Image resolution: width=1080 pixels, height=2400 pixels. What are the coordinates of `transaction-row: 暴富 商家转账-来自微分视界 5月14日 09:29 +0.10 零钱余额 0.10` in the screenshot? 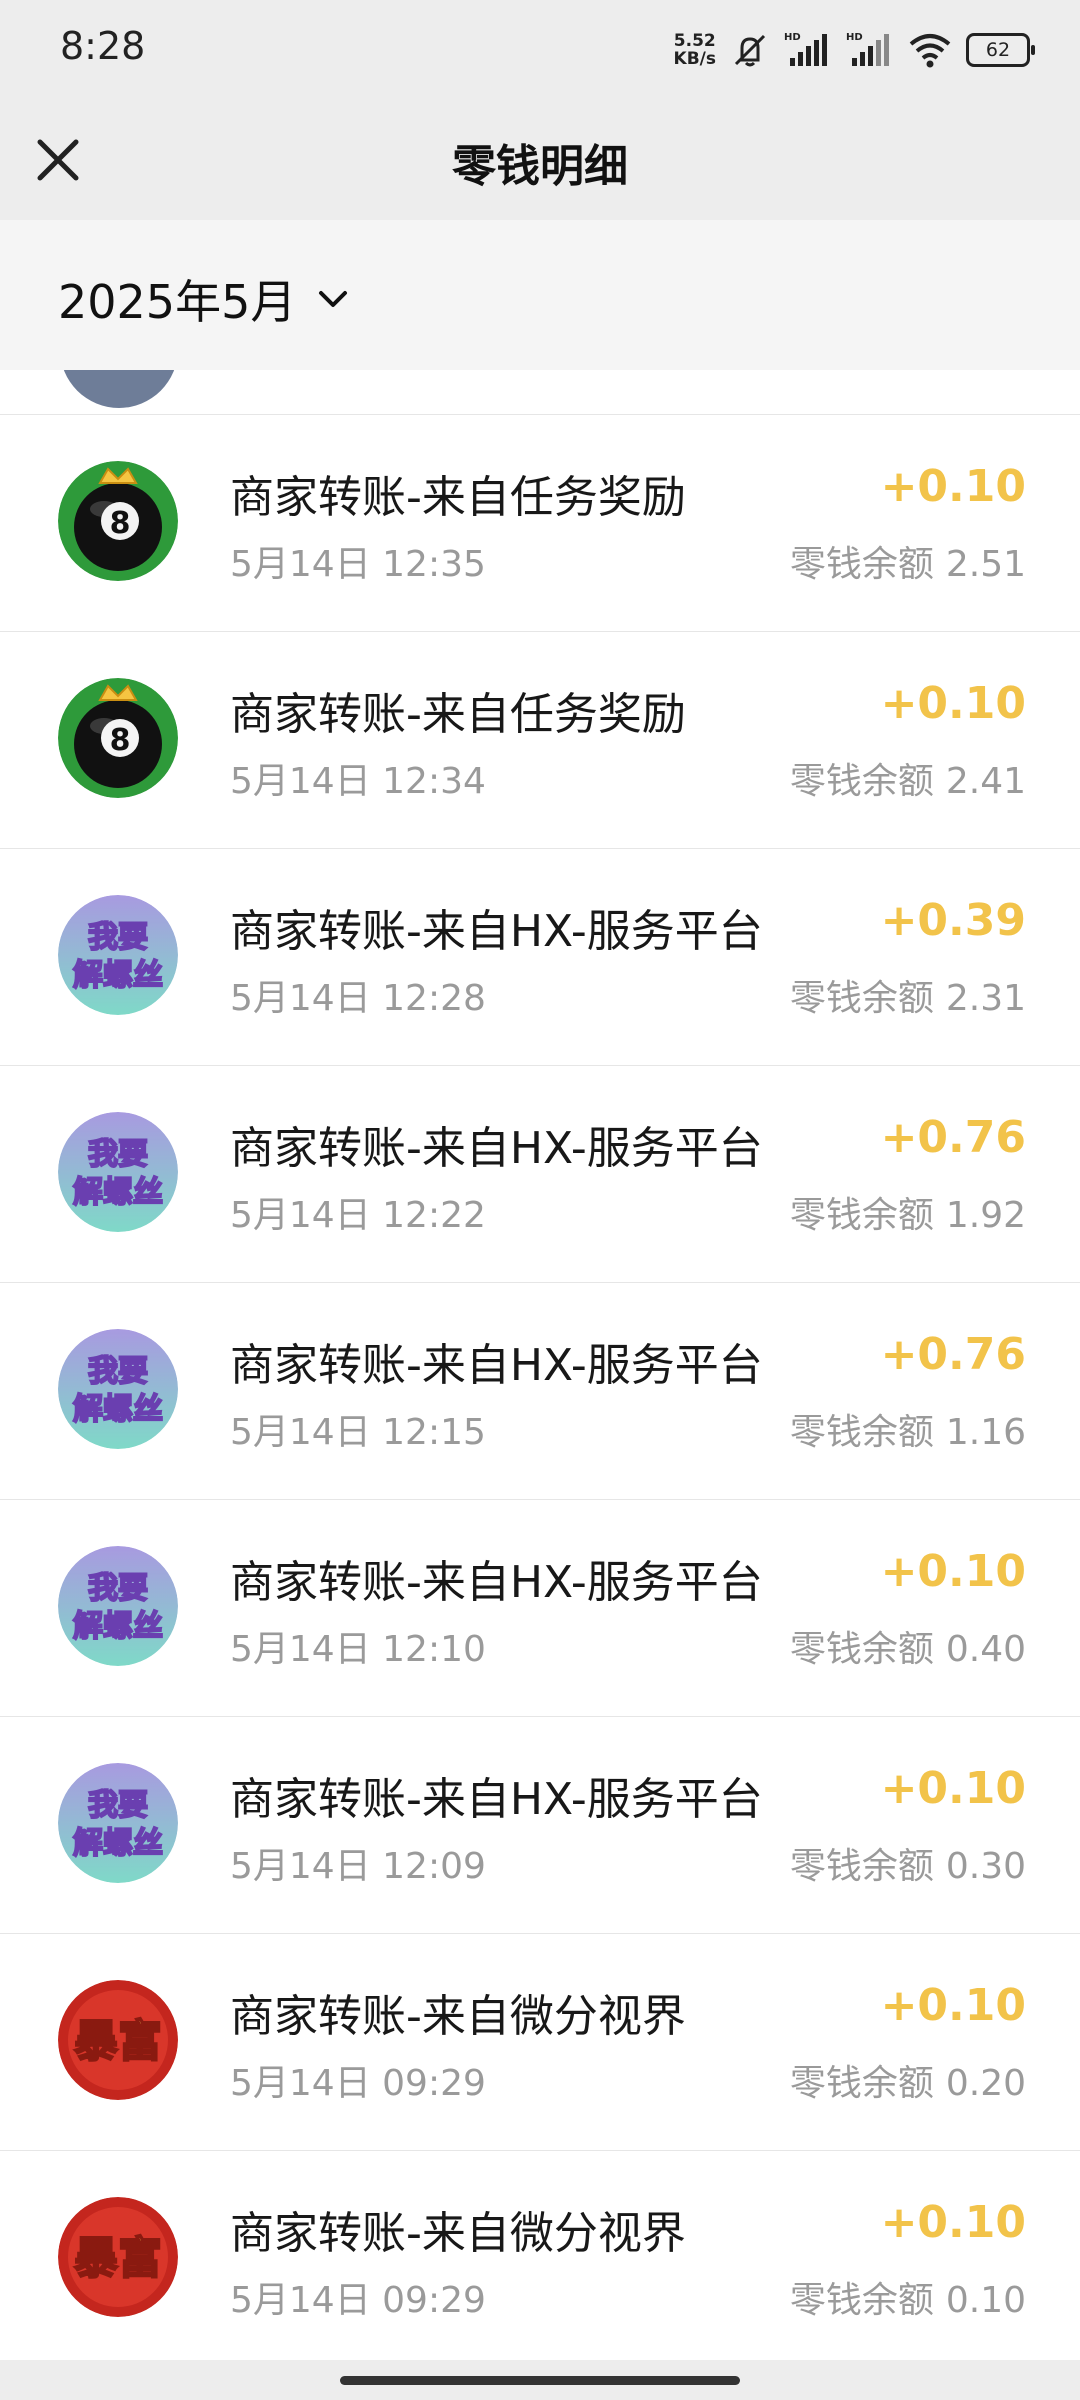 It's located at (540, 2255).